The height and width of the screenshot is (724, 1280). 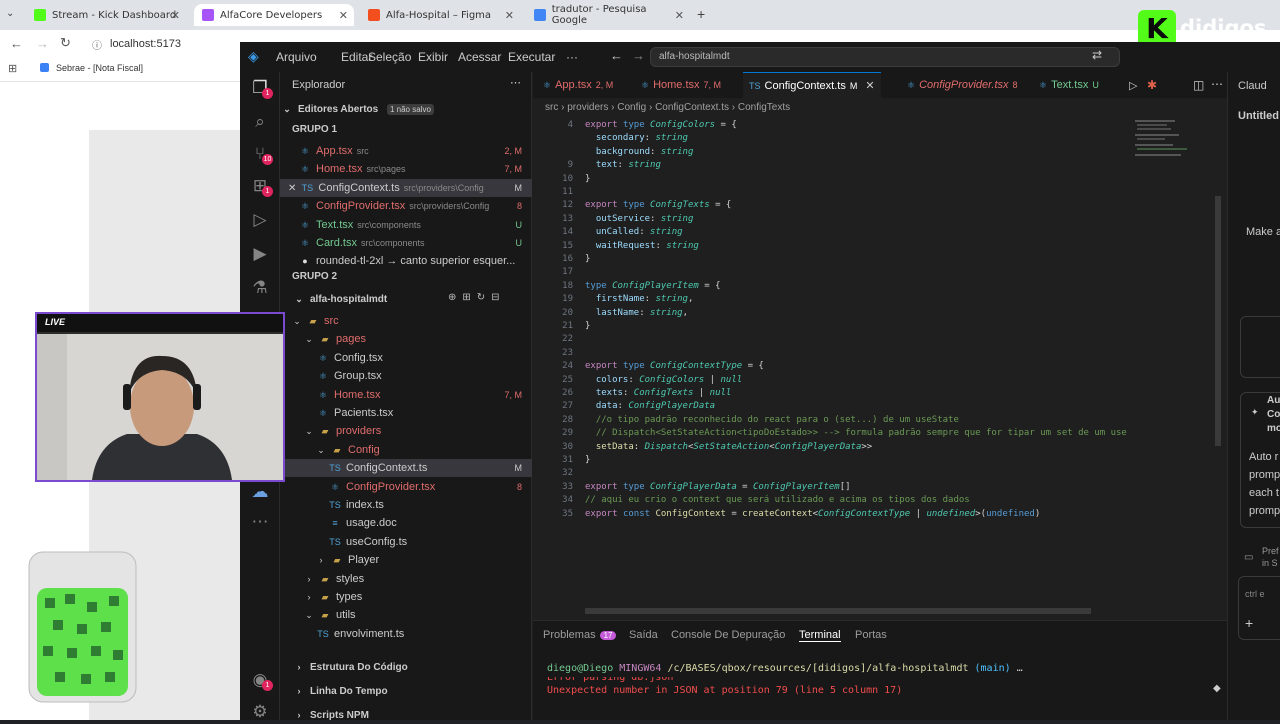 What do you see at coordinates (440, 15) in the screenshot?
I see `browser-tab: Alfa-Hospital – Figma ✕` at bounding box center [440, 15].